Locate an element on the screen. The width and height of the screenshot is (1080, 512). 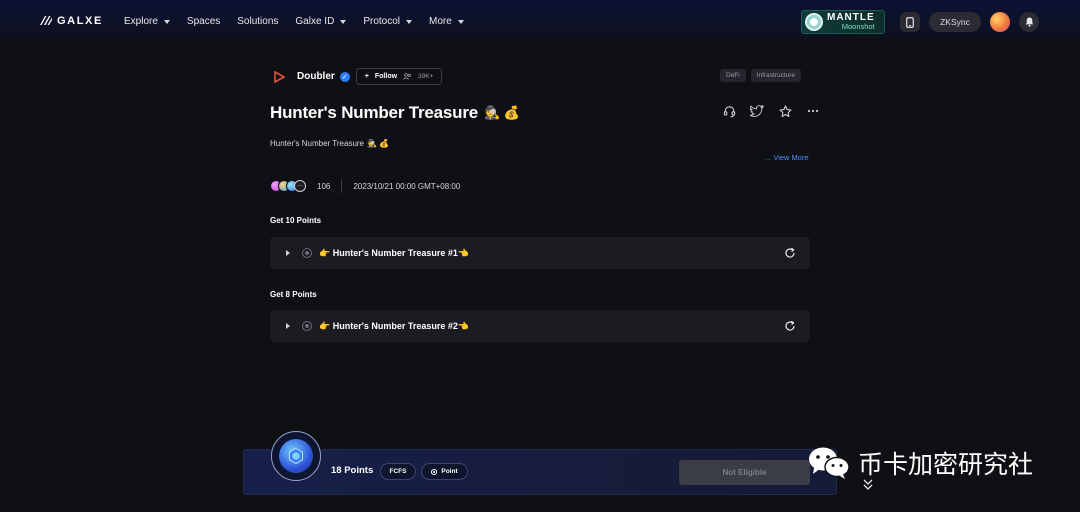
nav-protocol-label: Protocol is located at coordinates (381, 21).